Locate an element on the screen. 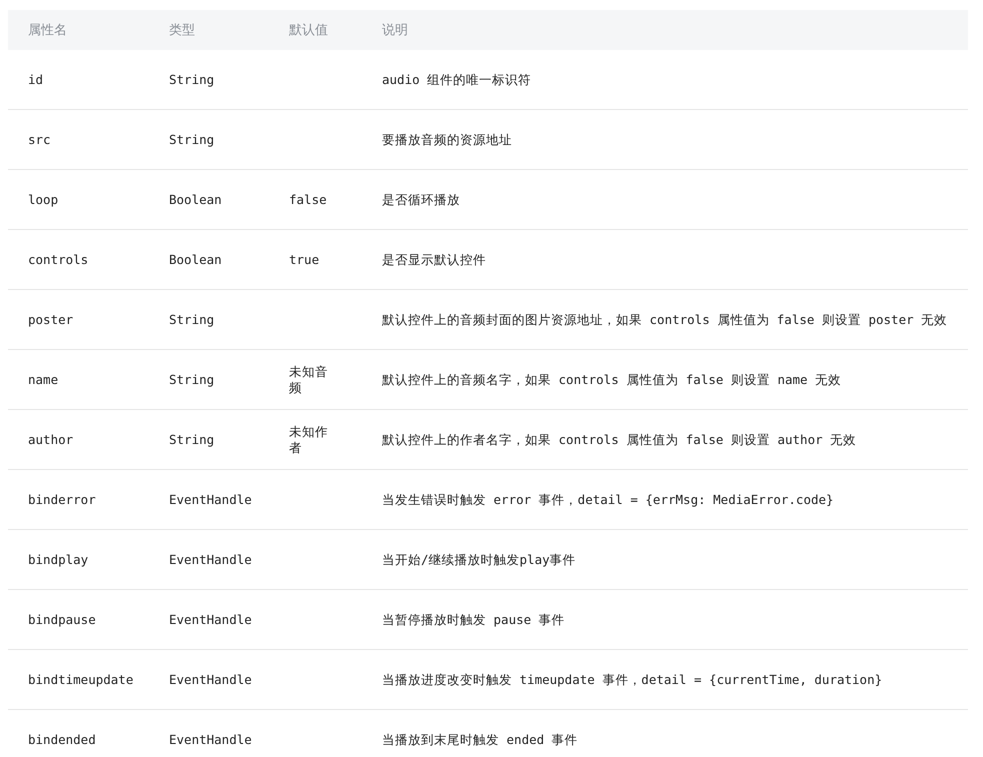 The height and width of the screenshot is (757, 983). table-cell: true is located at coordinates (304, 259).